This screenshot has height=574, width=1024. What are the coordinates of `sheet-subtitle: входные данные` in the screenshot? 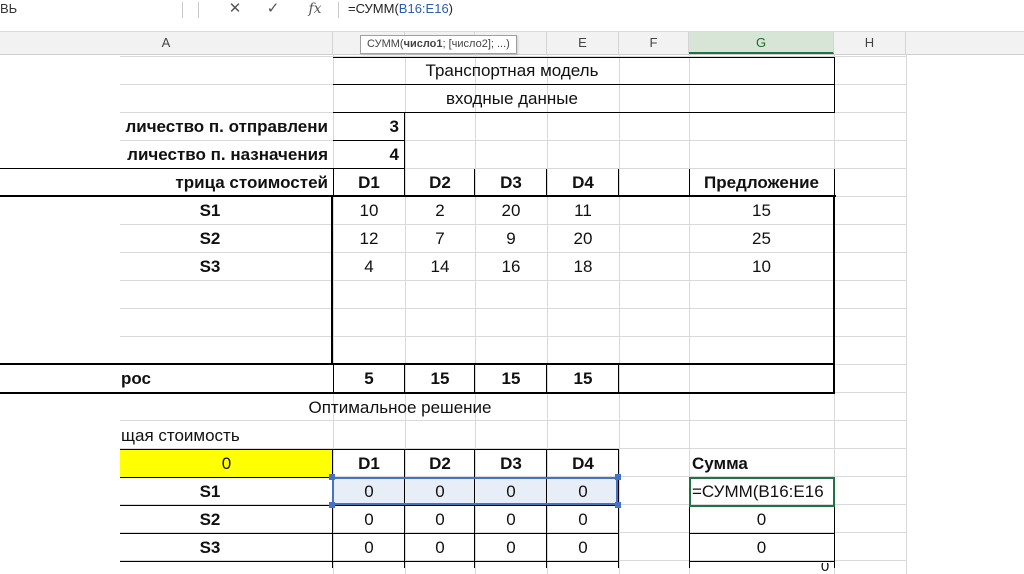 It's located at (512, 99).